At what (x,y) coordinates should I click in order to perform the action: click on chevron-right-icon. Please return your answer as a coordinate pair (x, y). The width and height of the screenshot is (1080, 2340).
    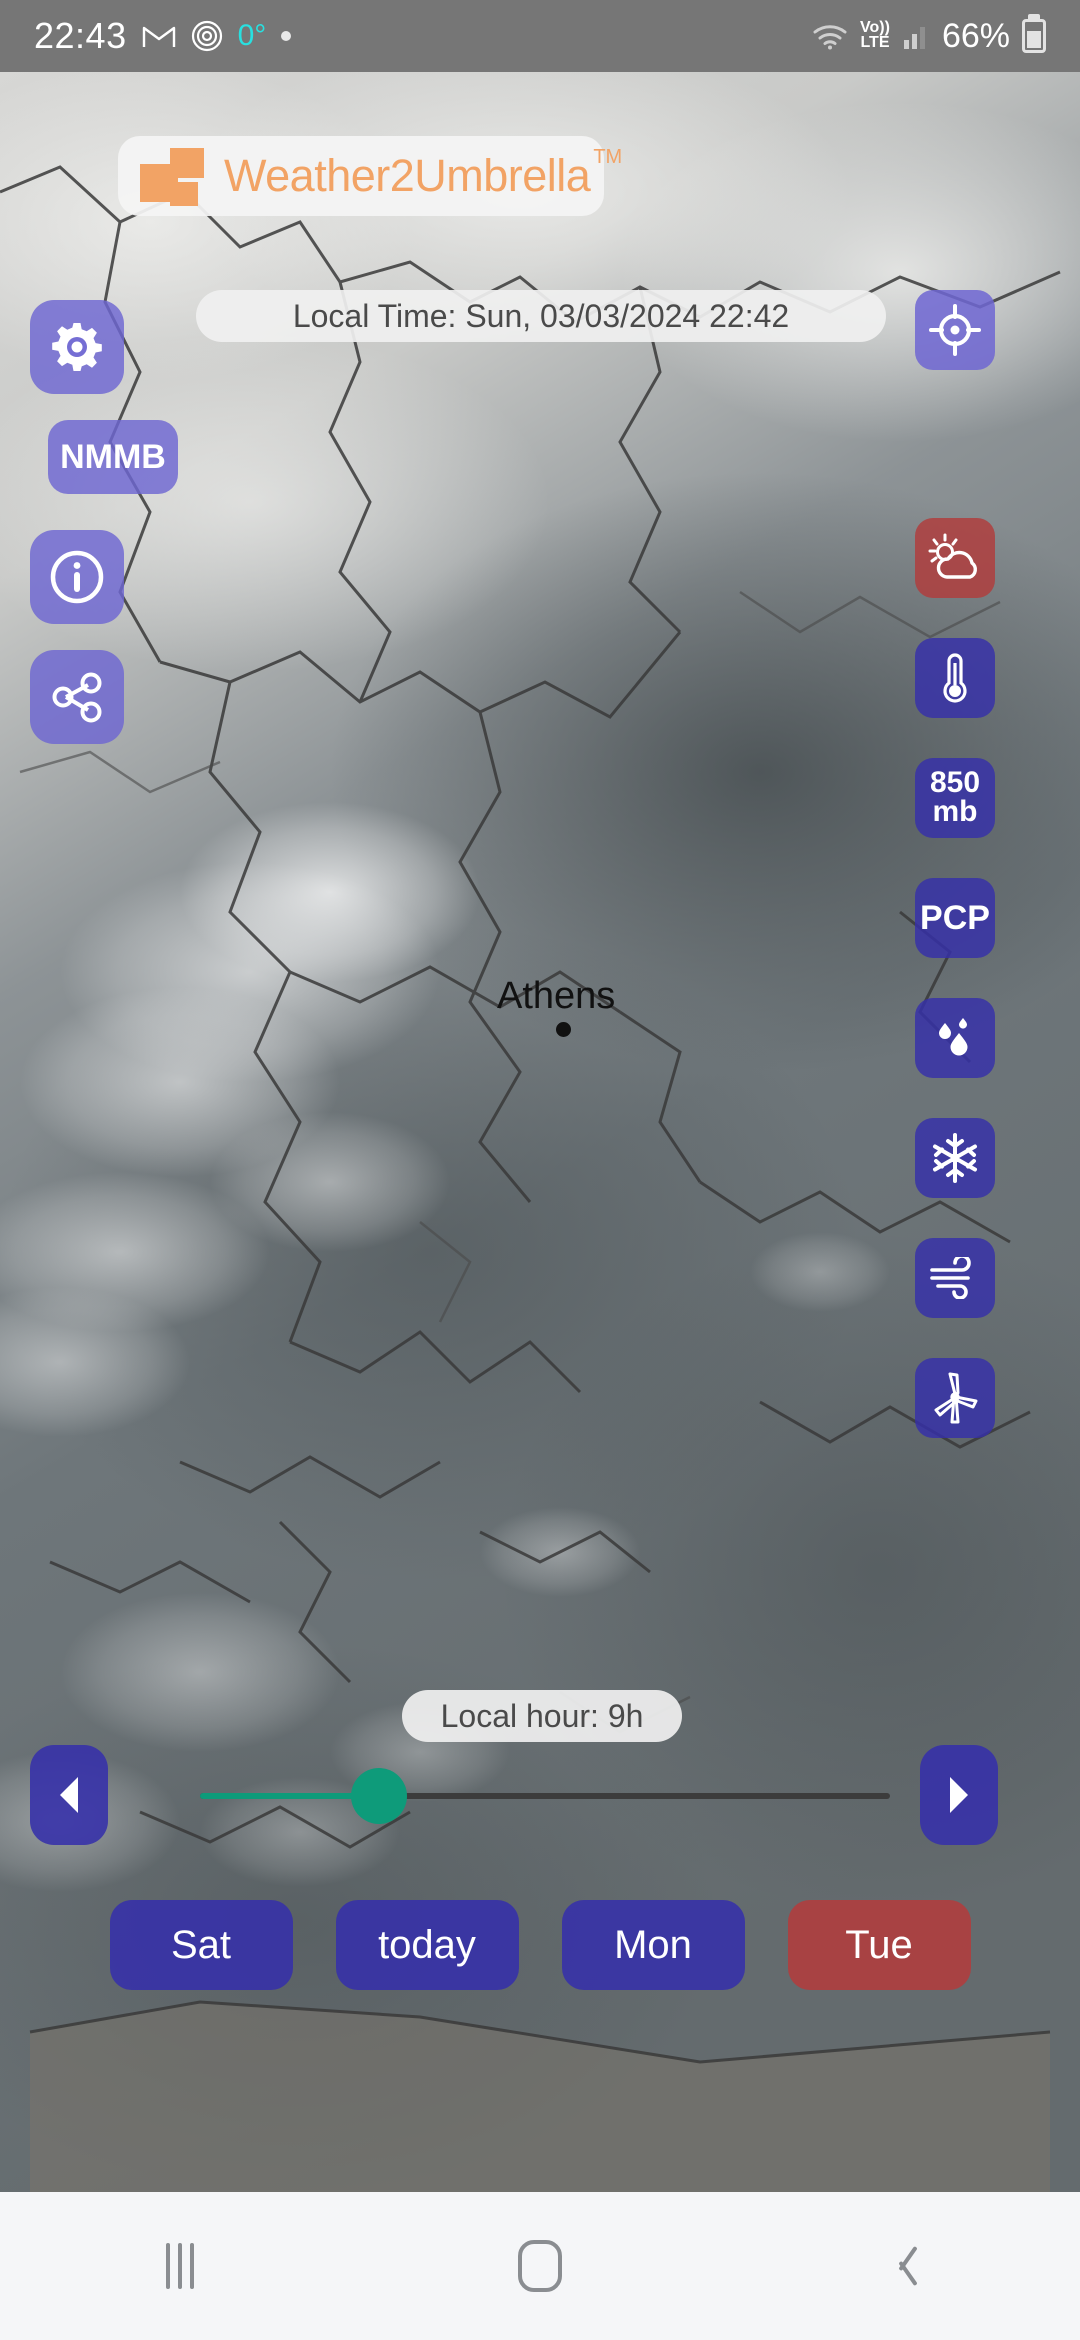
    Looking at the image, I should click on (959, 1795).